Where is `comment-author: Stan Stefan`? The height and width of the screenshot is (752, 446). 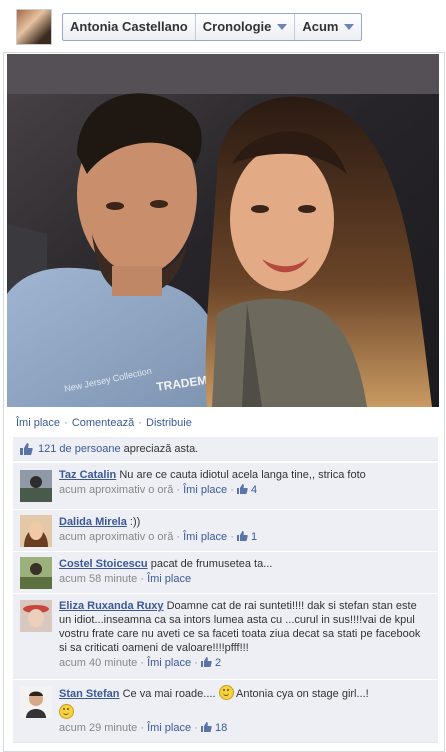 comment-author: Stan Stefan is located at coordinates (89, 694).